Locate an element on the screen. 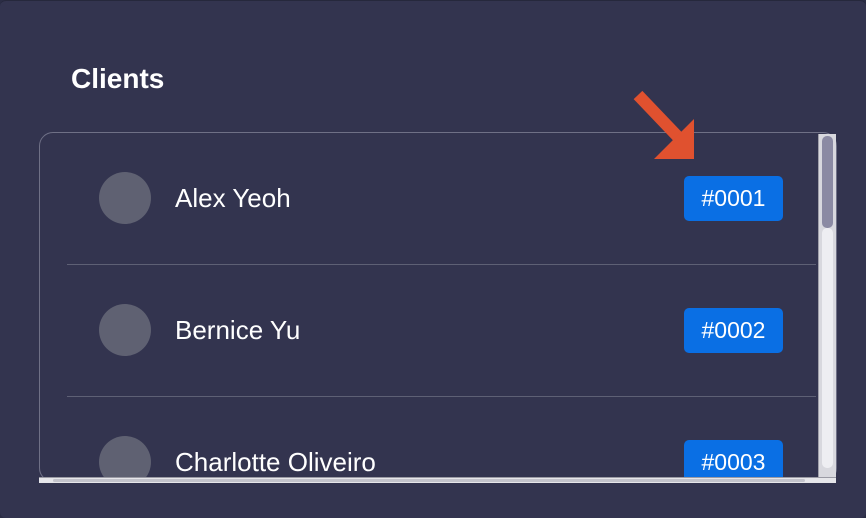 The image size is (866, 518). scrollbar-track is located at coordinates (827, 348).